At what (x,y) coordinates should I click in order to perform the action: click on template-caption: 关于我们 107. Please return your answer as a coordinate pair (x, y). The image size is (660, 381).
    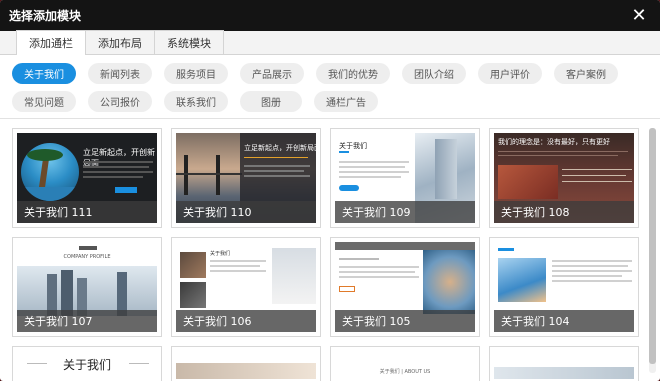
    Looking at the image, I should click on (87, 321).